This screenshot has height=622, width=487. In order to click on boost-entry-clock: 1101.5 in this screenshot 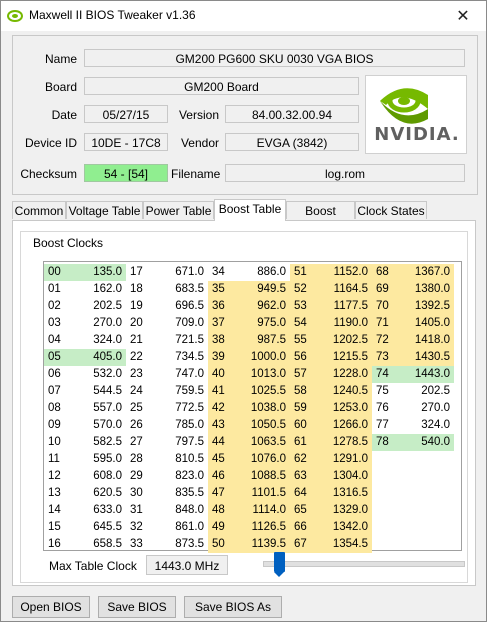, I will do `click(261, 493)`.